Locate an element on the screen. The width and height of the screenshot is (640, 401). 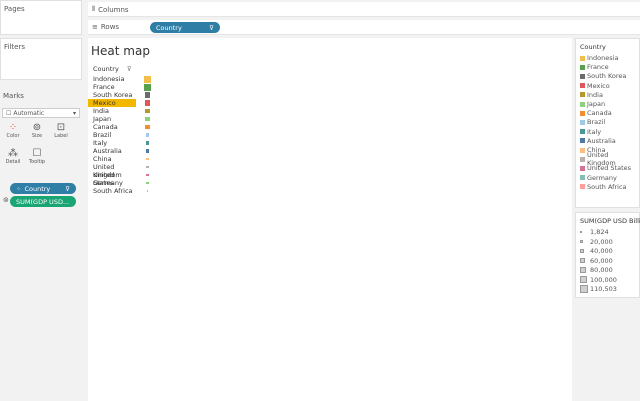
sort-icon: ⊽ is located at coordinates (129, 69).